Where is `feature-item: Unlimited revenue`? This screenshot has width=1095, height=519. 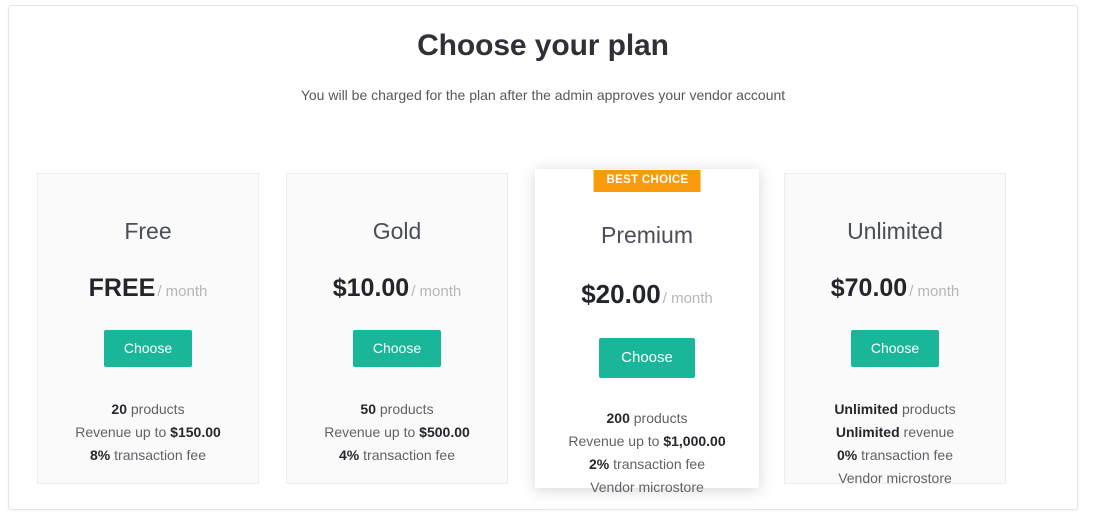
feature-item: Unlimited revenue is located at coordinates (895, 432).